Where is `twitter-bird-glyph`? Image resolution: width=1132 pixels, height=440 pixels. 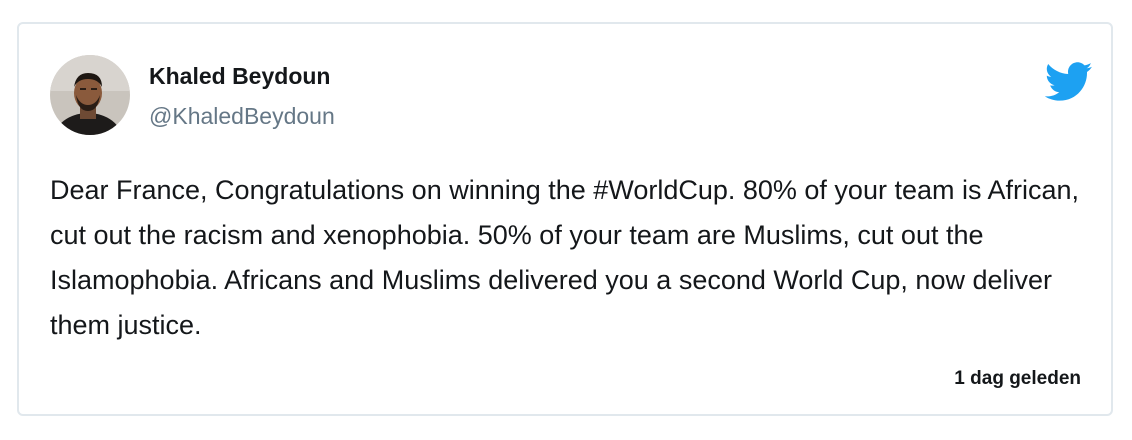 twitter-bird-glyph is located at coordinates (1068, 81).